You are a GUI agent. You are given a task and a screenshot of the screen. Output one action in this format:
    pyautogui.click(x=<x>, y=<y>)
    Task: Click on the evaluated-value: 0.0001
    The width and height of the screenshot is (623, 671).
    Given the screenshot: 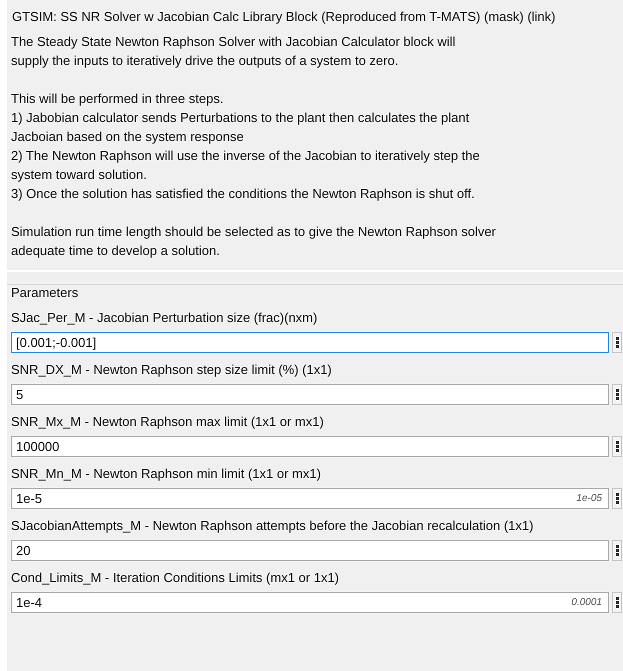 What is the action you would take?
    pyautogui.click(x=586, y=602)
    